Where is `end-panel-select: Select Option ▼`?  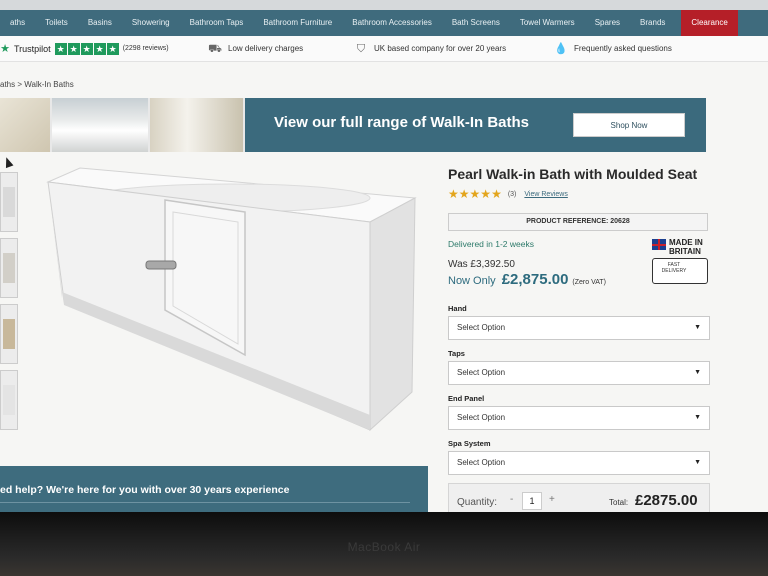
end-panel-select: Select Option ▼ is located at coordinates (579, 418).